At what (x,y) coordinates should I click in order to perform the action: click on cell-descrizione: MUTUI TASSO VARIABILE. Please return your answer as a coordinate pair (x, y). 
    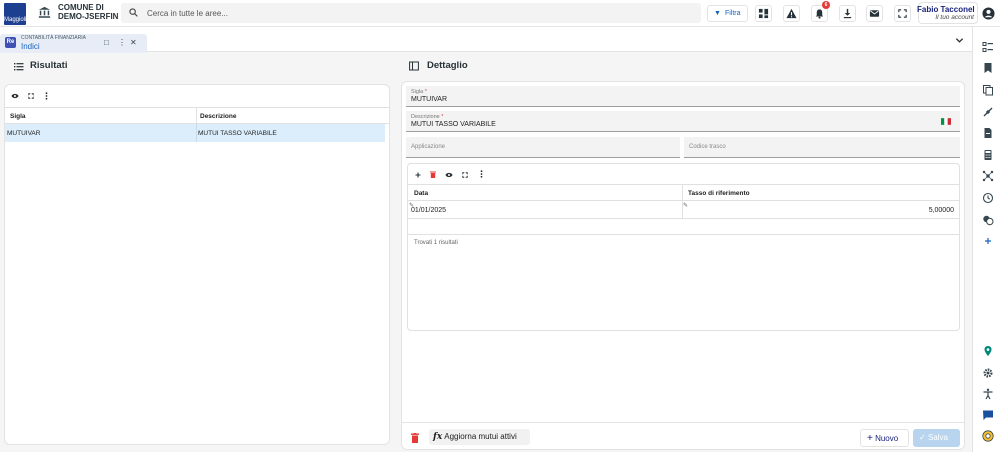
    Looking at the image, I should click on (237, 133).